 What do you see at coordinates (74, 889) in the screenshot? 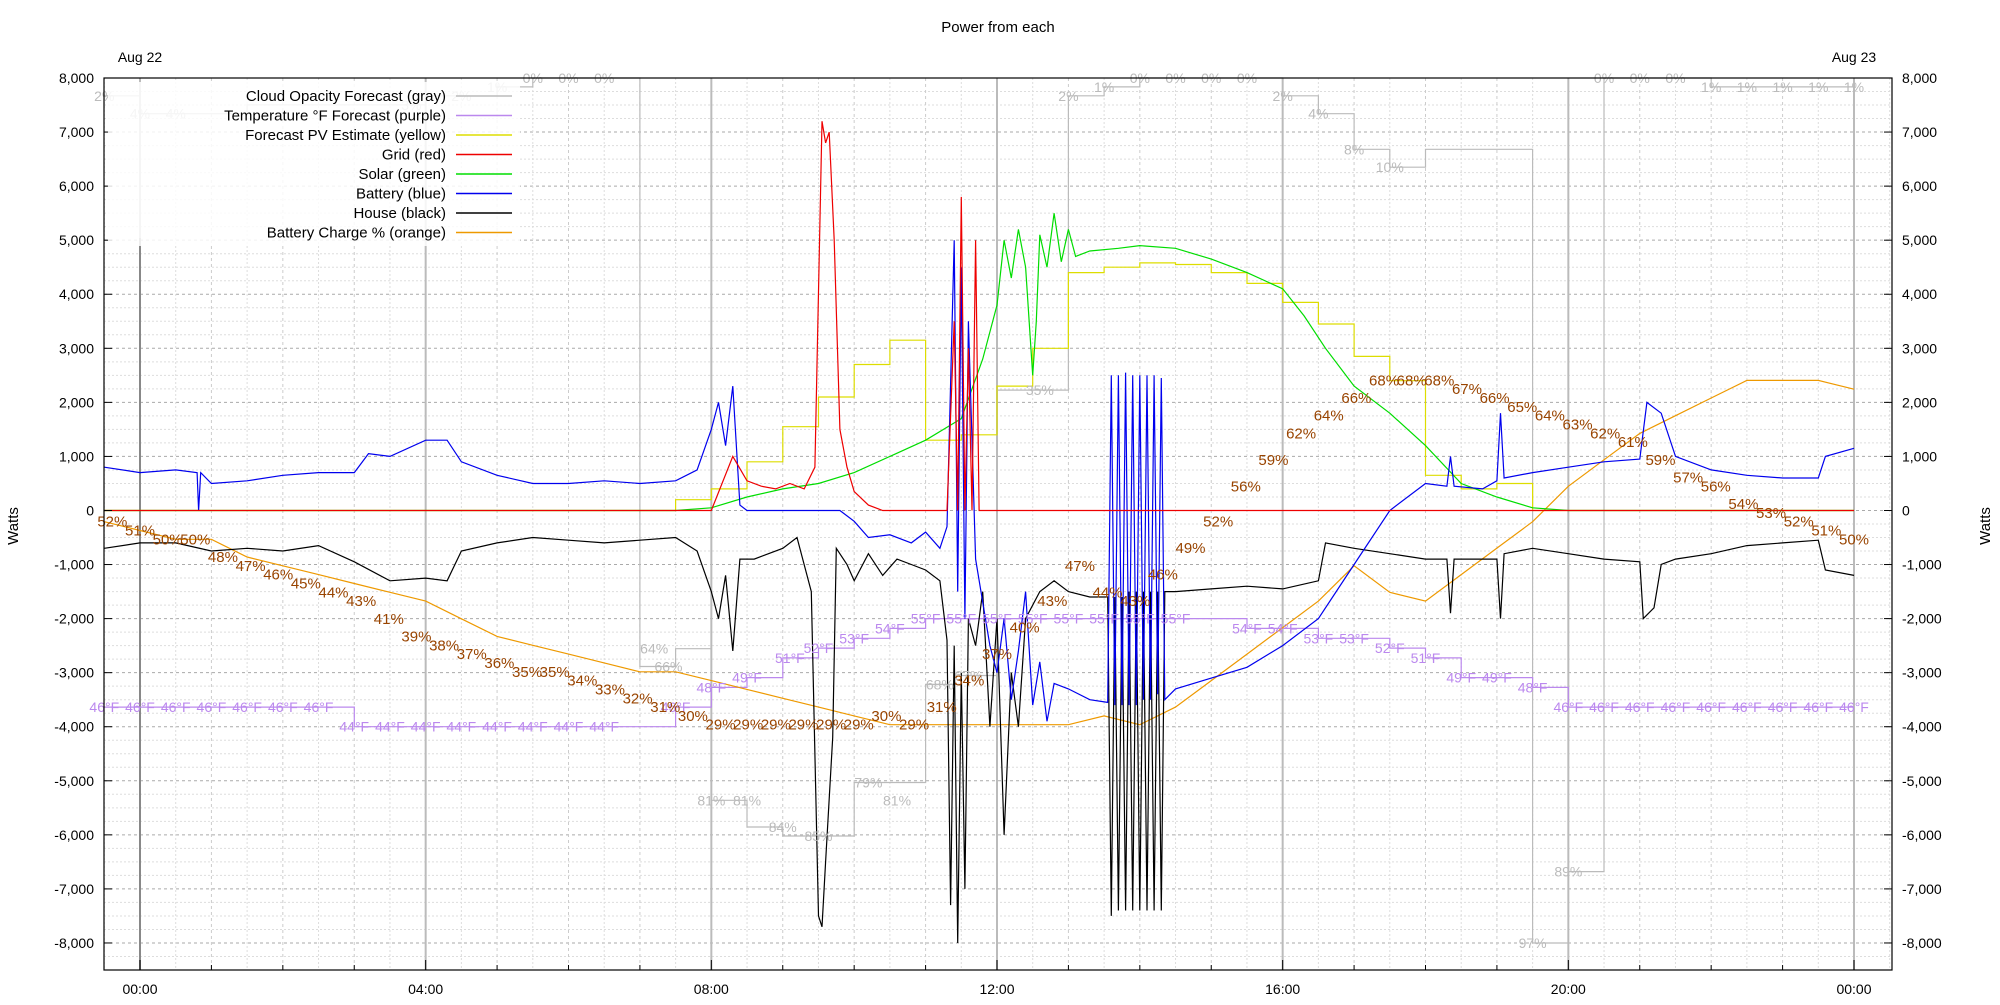
I see `y-tick-label-left: -7,000` at bounding box center [74, 889].